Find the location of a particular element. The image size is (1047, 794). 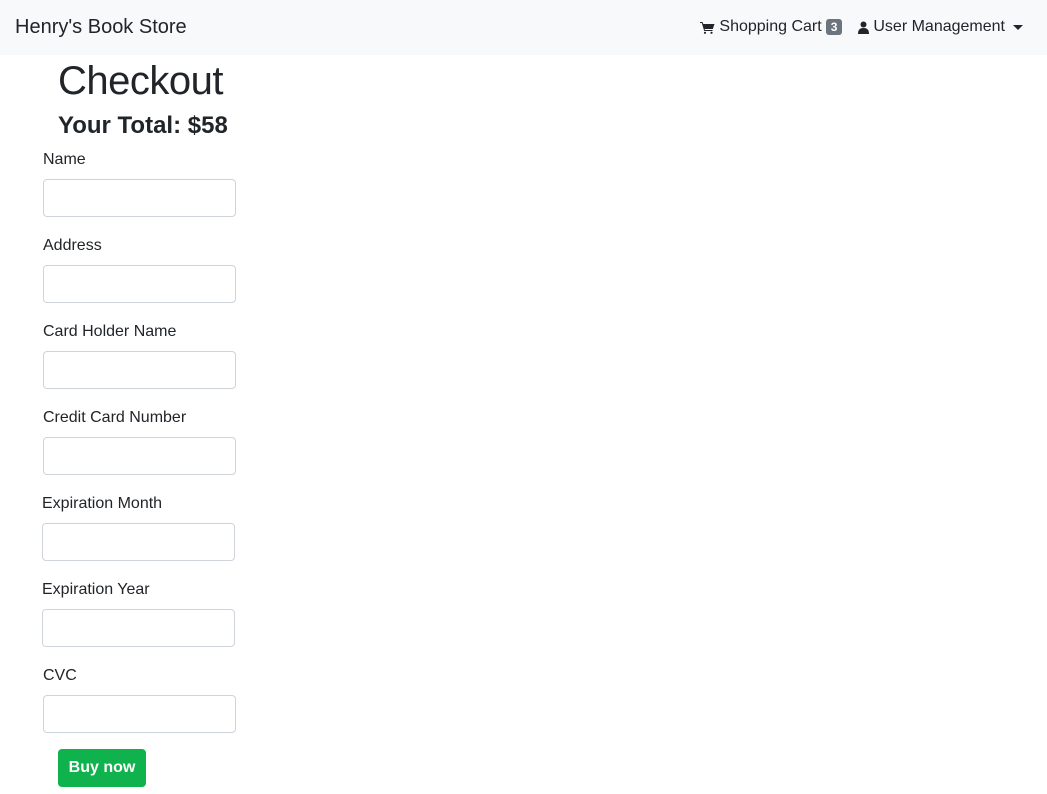

card-holder-name-input is located at coordinates (139, 370).